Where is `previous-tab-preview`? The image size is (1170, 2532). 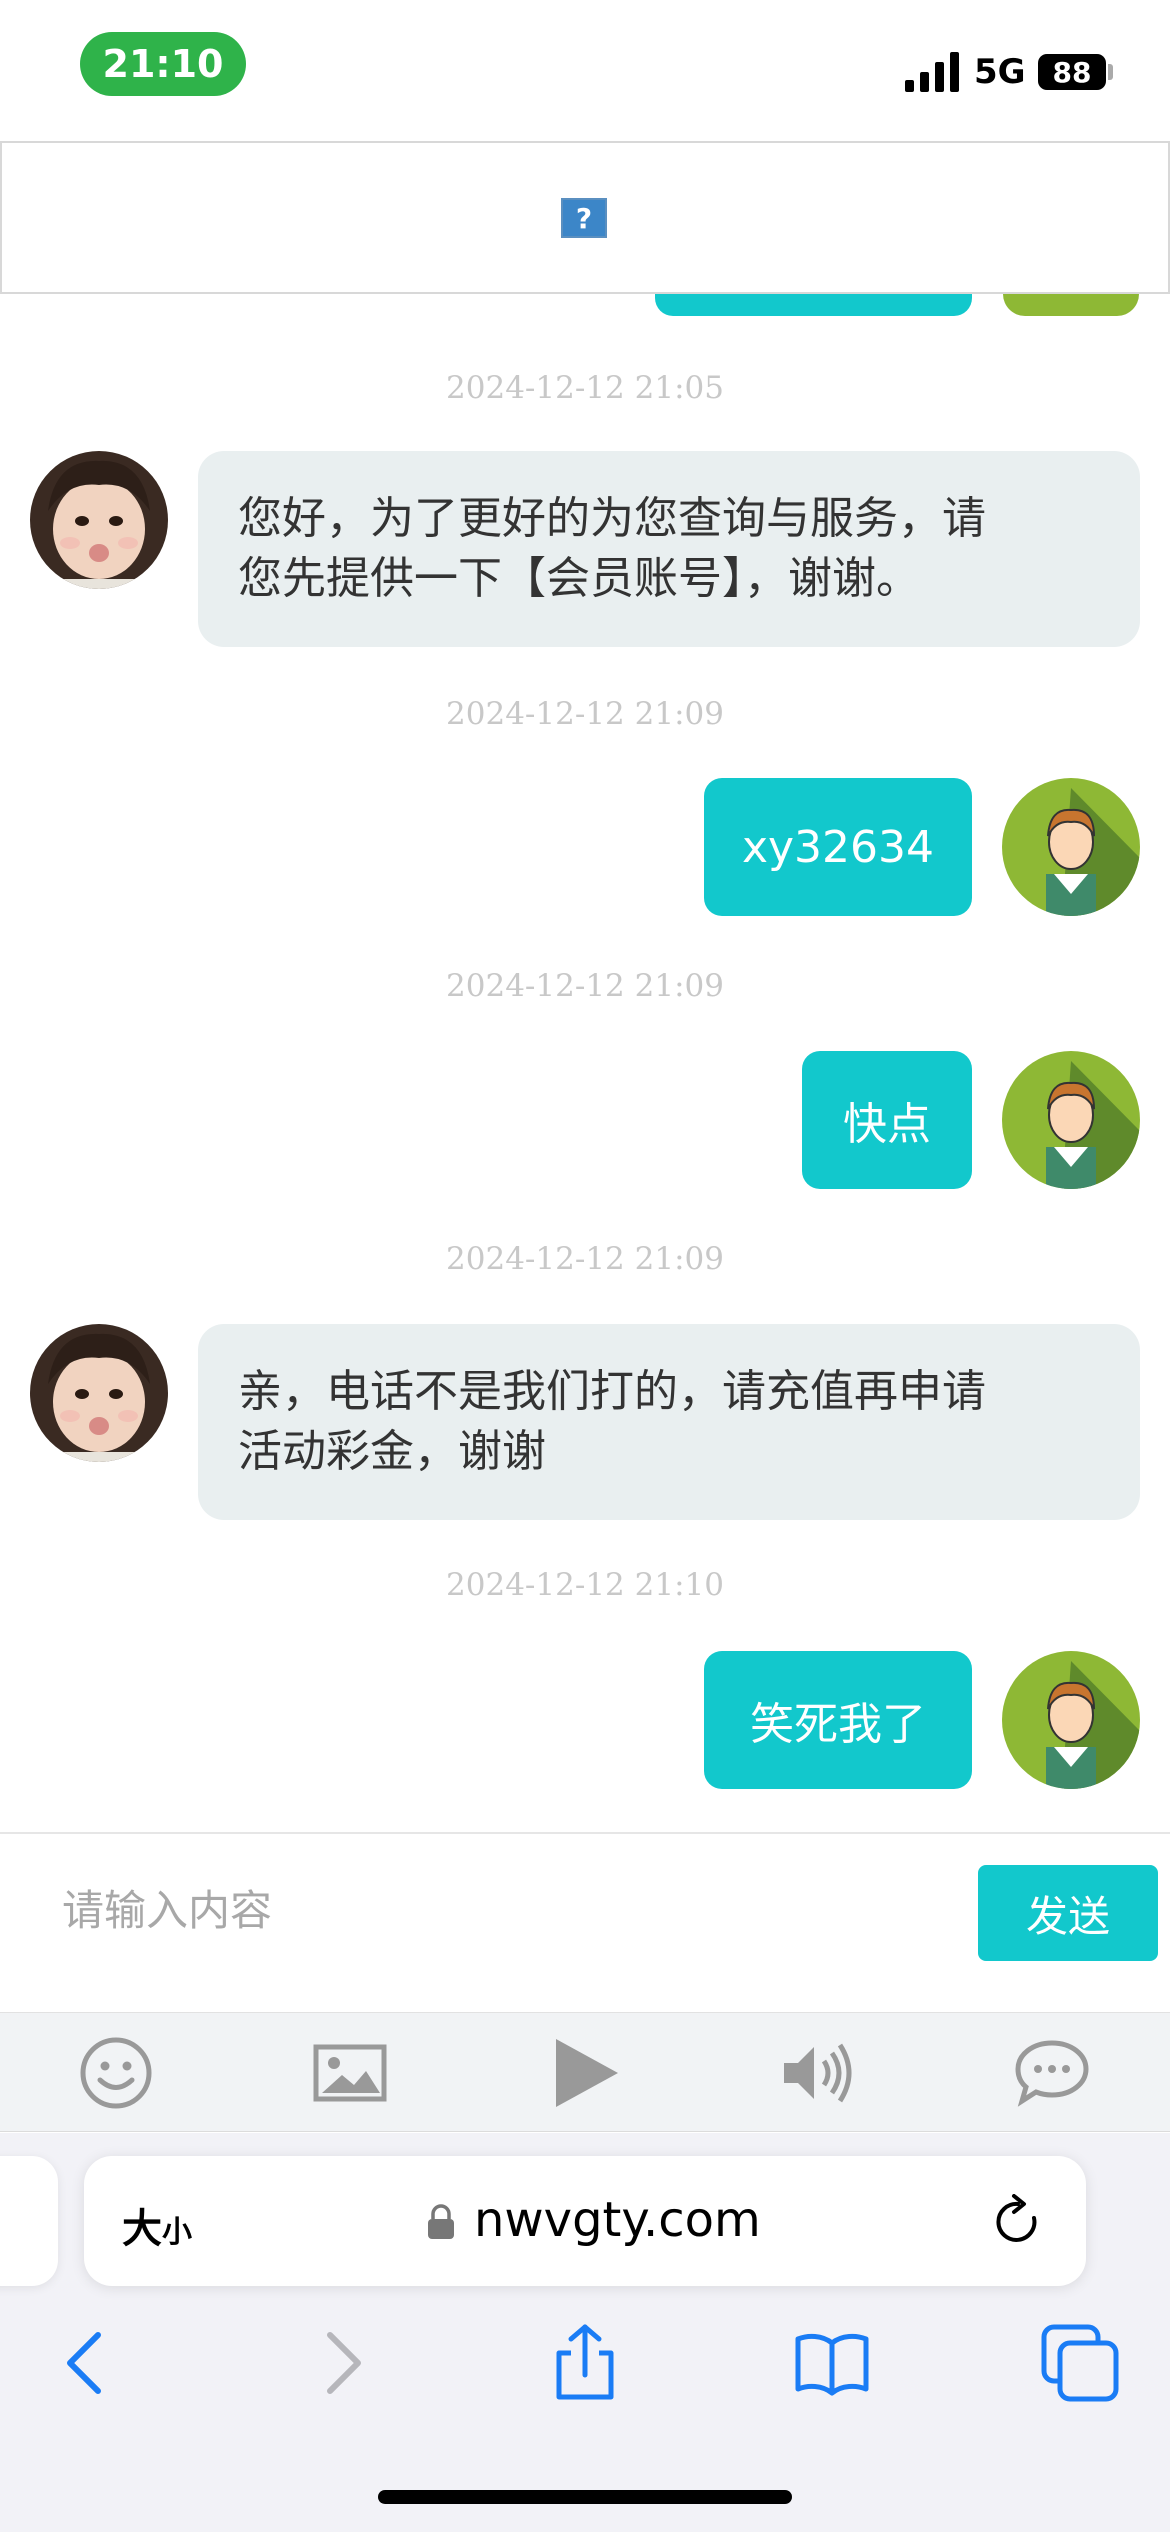 previous-tab-preview is located at coordinates (29, 2221).